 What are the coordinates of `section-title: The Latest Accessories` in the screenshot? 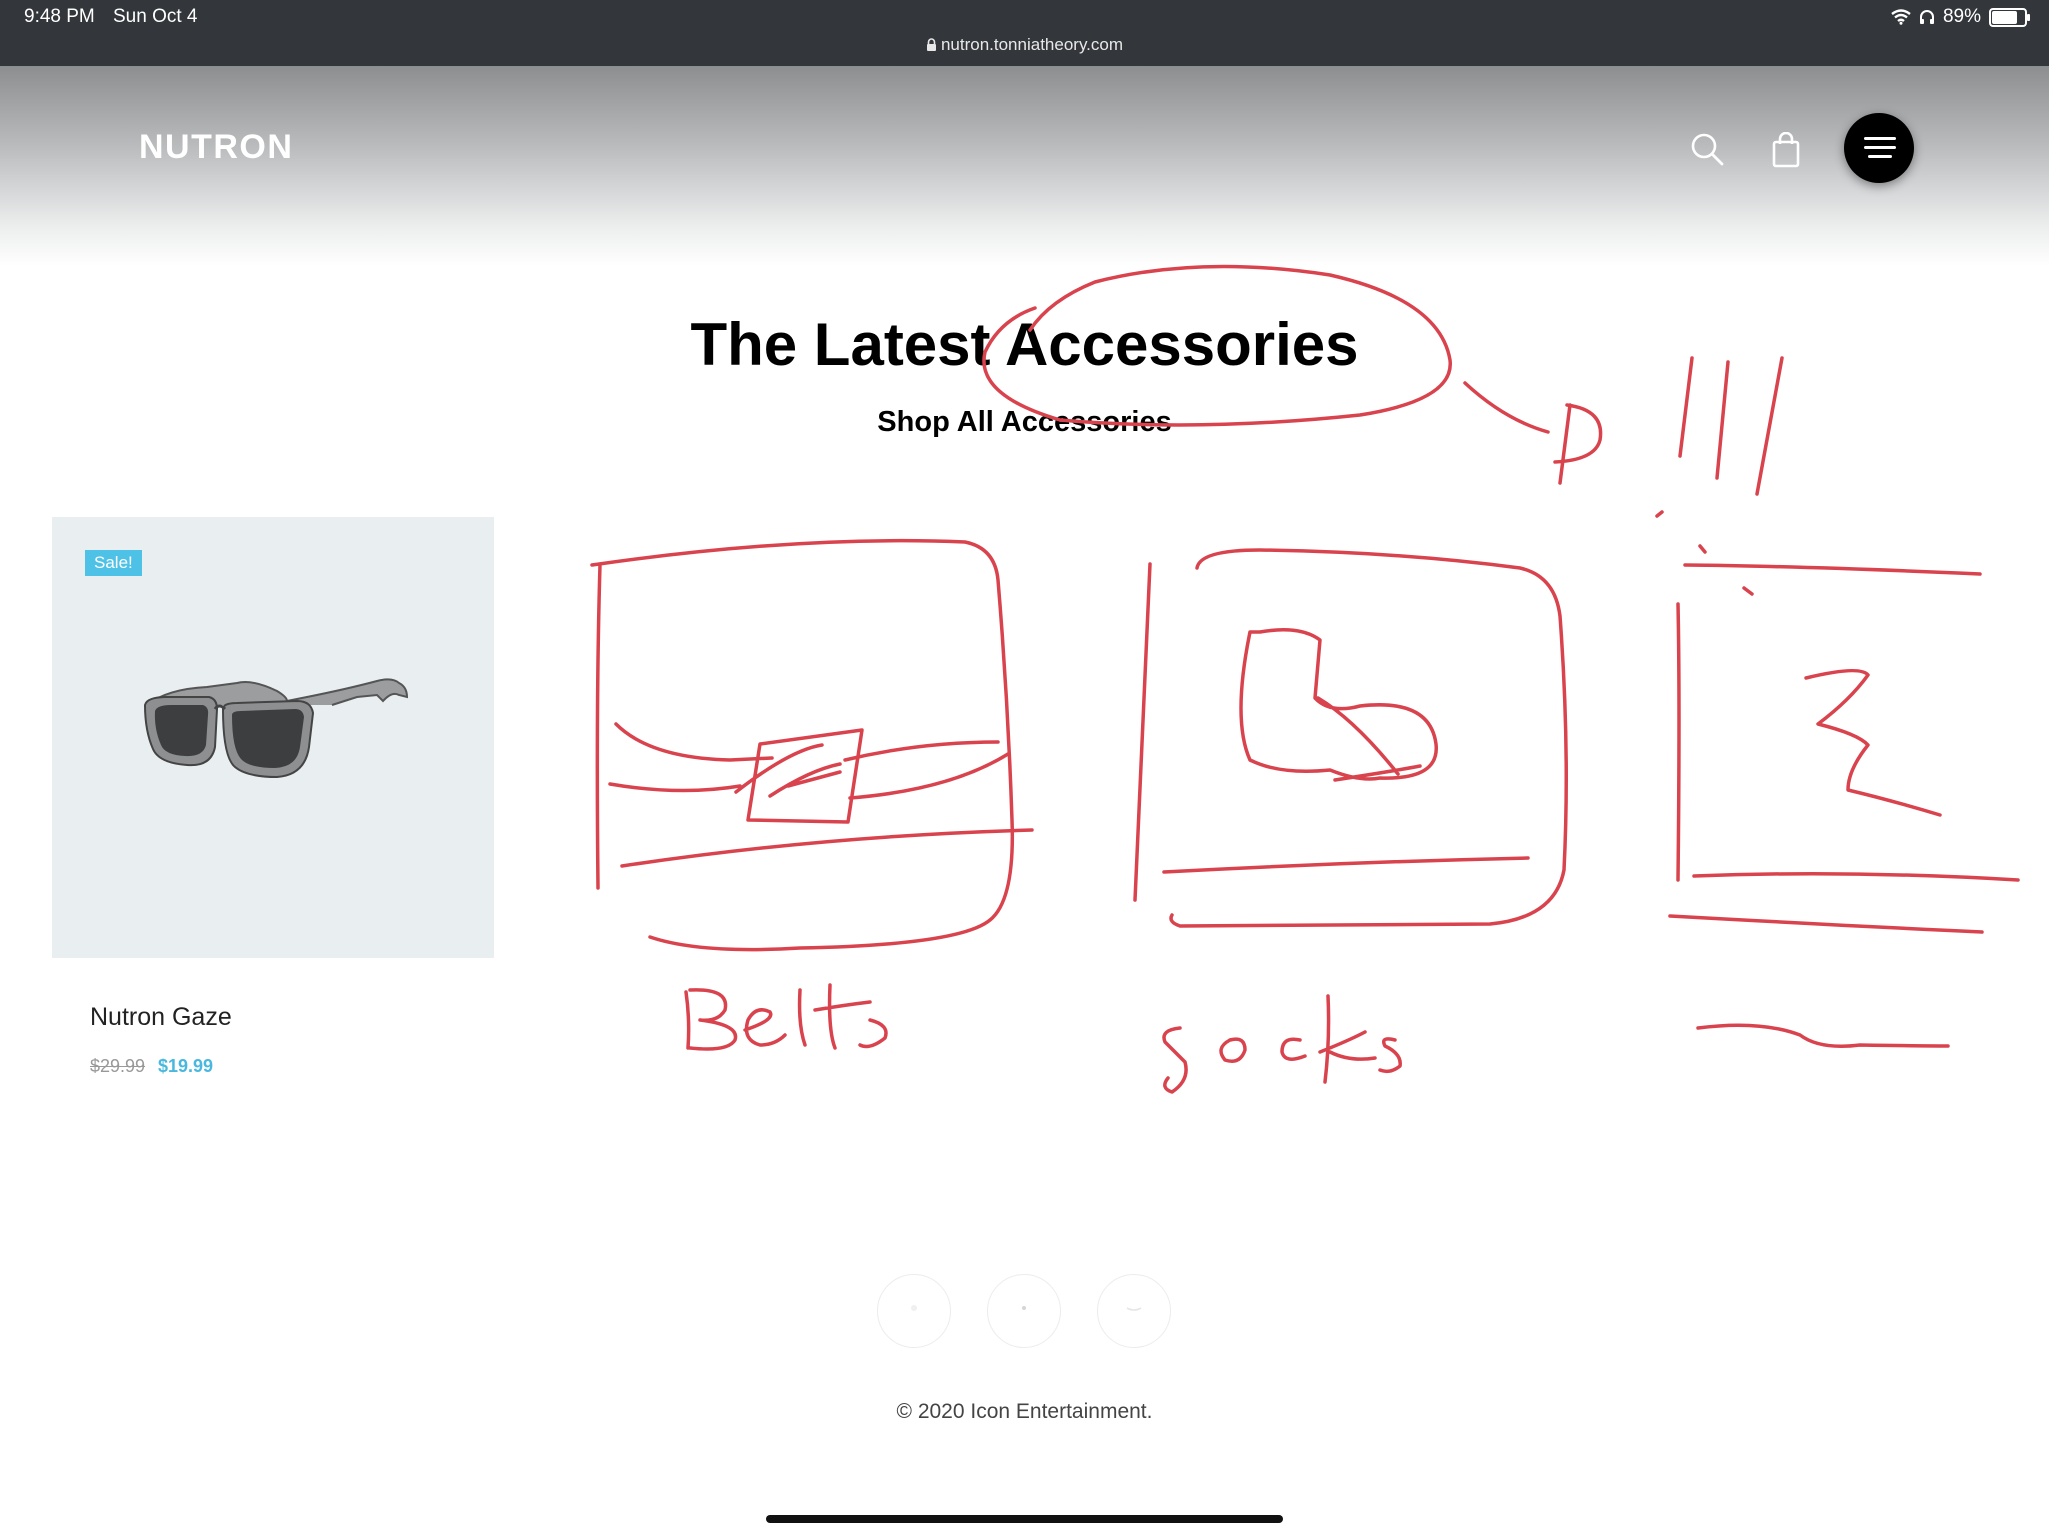 It's located at (1024, 344).